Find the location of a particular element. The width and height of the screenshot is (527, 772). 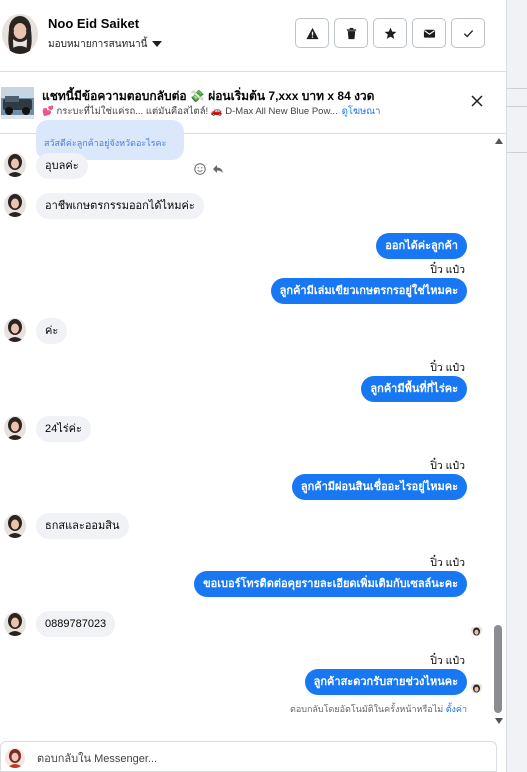

close-icon is located at coordinates (477, 101).